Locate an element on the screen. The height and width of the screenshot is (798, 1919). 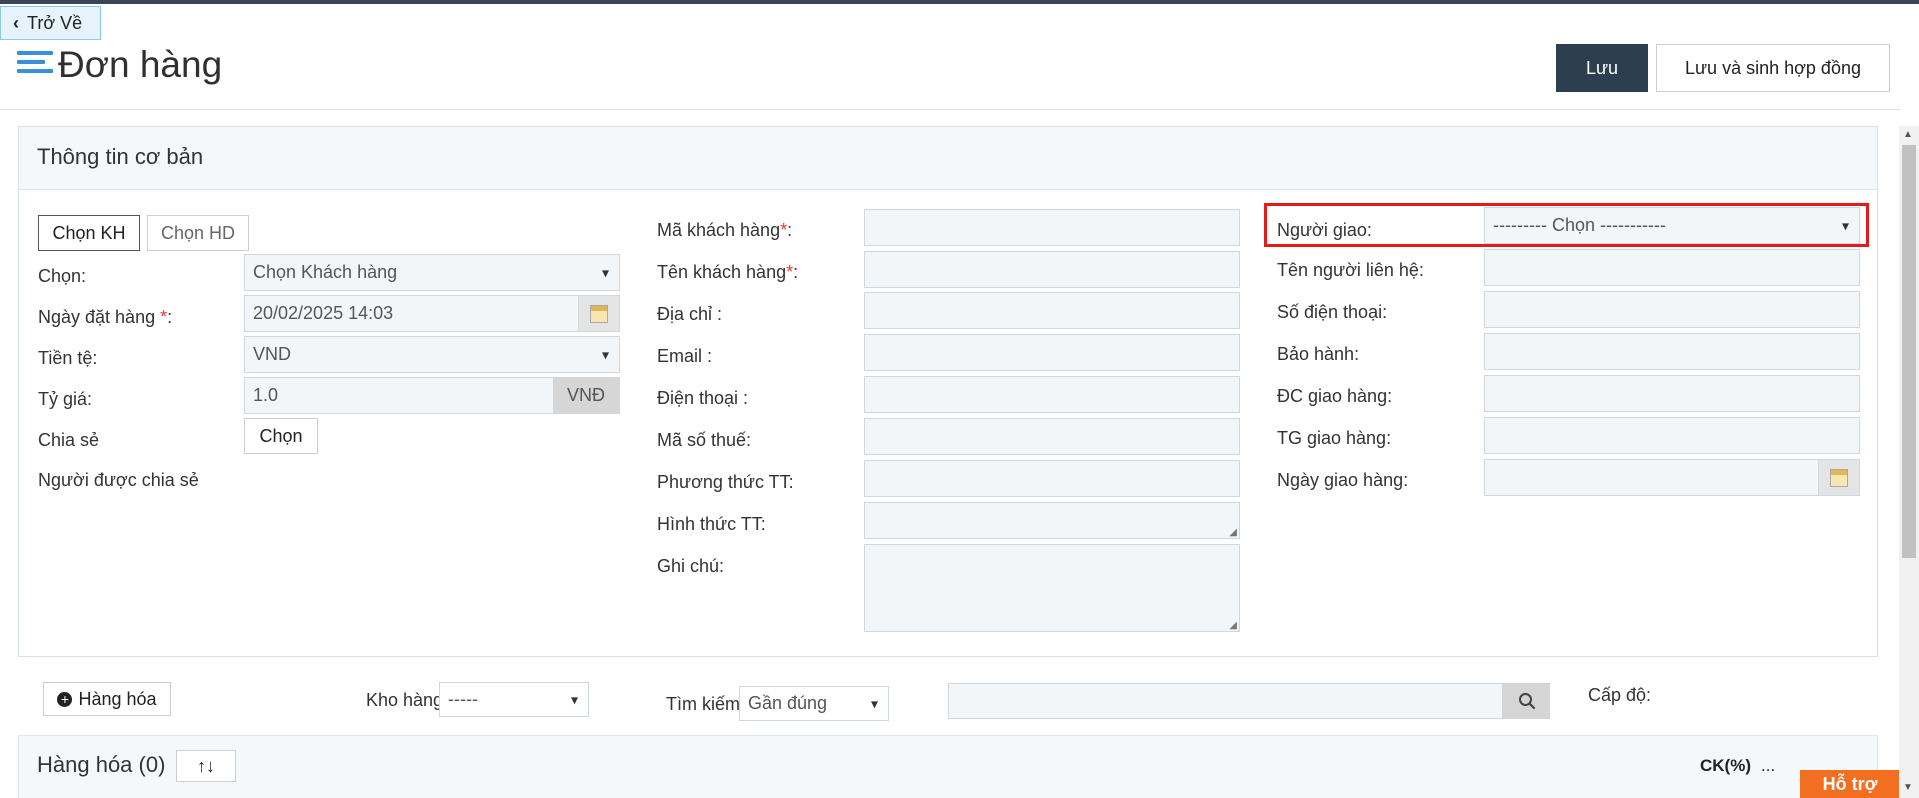
currency-unit-addon: VNĐ is located at coordinates (586, 395).